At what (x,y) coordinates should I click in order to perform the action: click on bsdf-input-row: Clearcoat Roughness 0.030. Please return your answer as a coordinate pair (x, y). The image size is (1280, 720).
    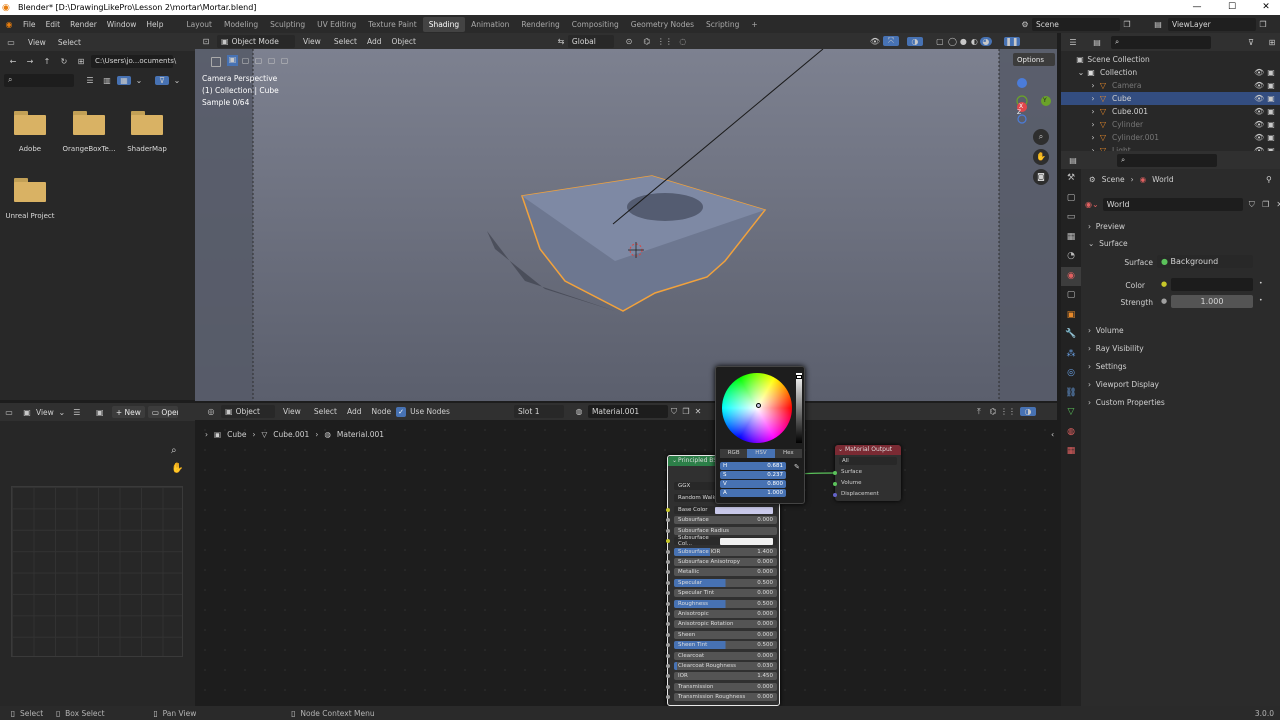
    Looking at the image, I should click on (721, 666).